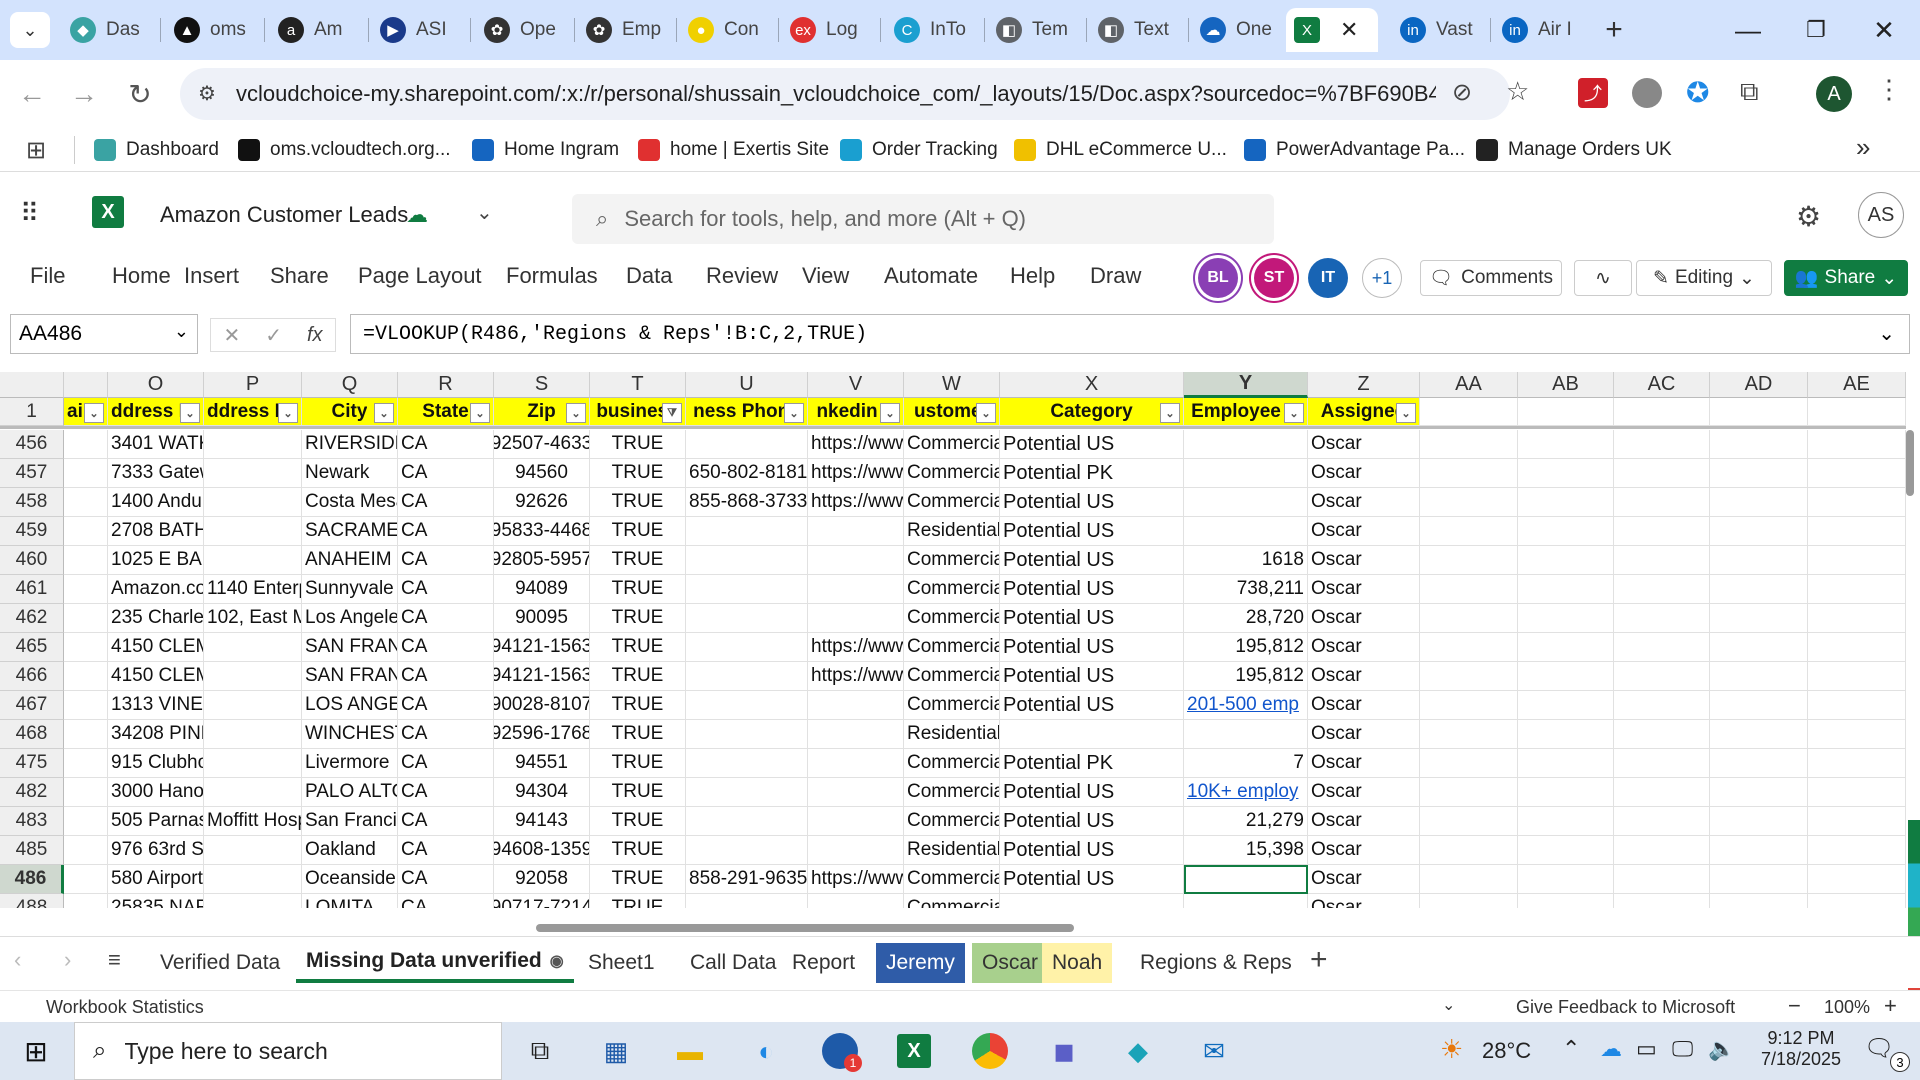 This screenshot has height=1080, width=1920. I want to click on table-cell: 855-868-3733, so click(747, 502).